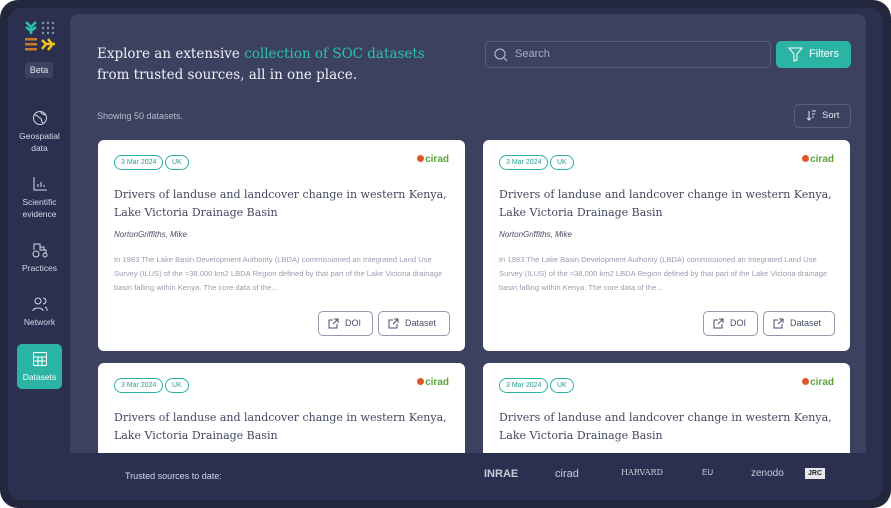 This screenshot has height=508, width=891. Describe the element at coordinates (39, 250) in the screenshot. I see `tractor-icon` at that location.